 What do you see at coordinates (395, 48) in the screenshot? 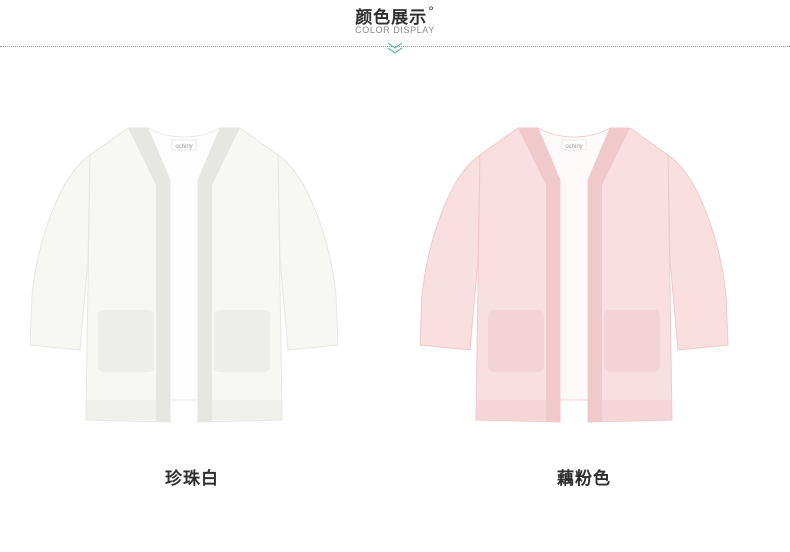
I see `double-chevron-down-icon` at bounding box center [395, 48].